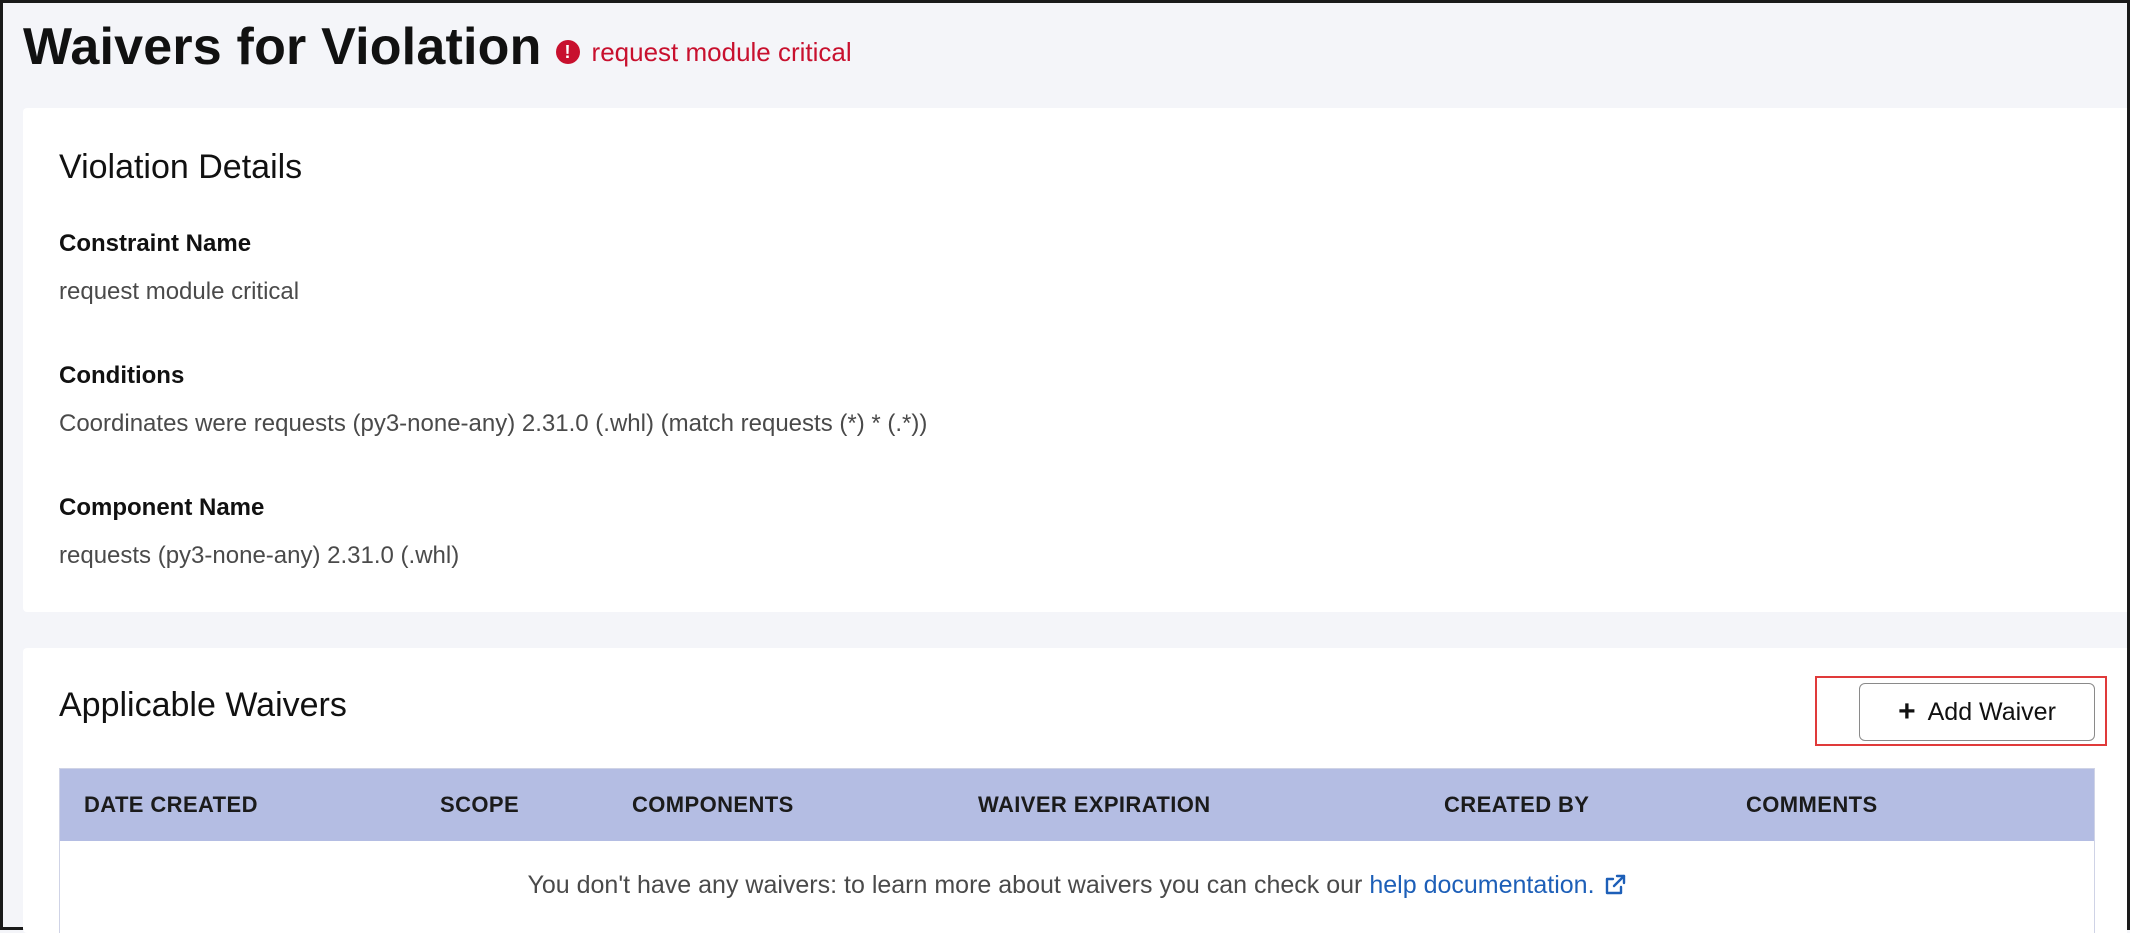 The image size is (2130, 933). Describe the element at coordinates (721, 51) in the screenshot. I see `violation-name: request module critical` at that location.